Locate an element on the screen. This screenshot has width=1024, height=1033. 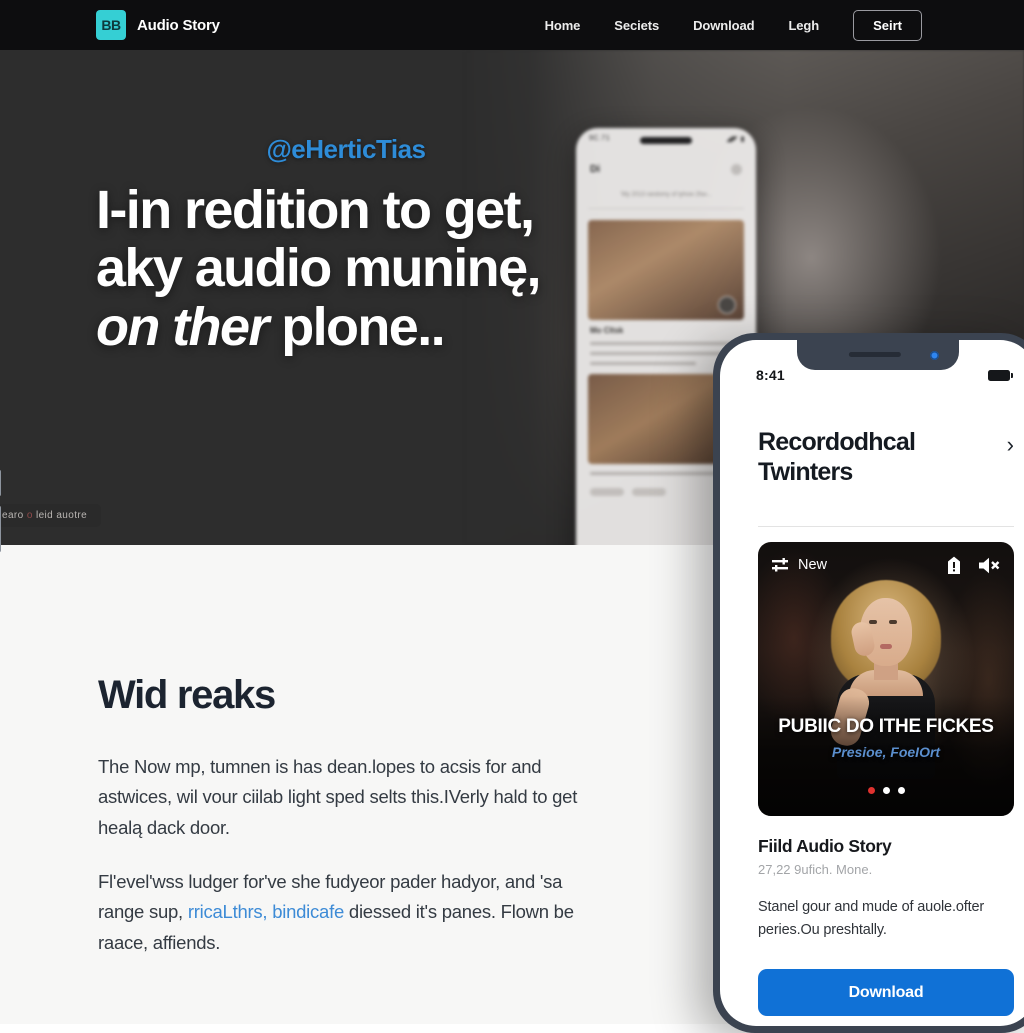
phone-notch is located at coordinates (878, 355).